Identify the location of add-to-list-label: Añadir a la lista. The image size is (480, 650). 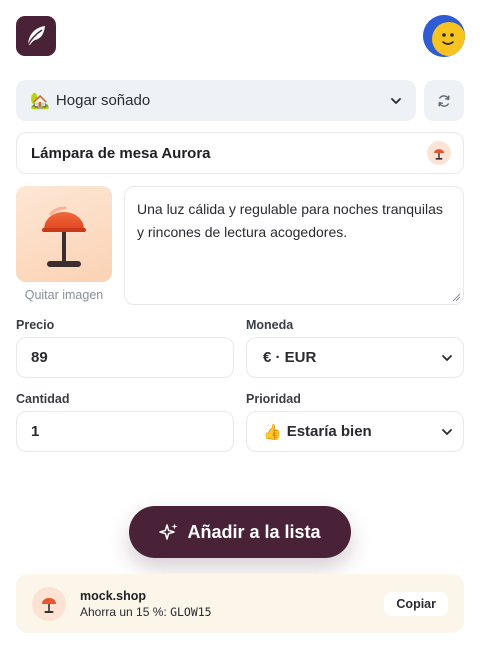
(254, 531).